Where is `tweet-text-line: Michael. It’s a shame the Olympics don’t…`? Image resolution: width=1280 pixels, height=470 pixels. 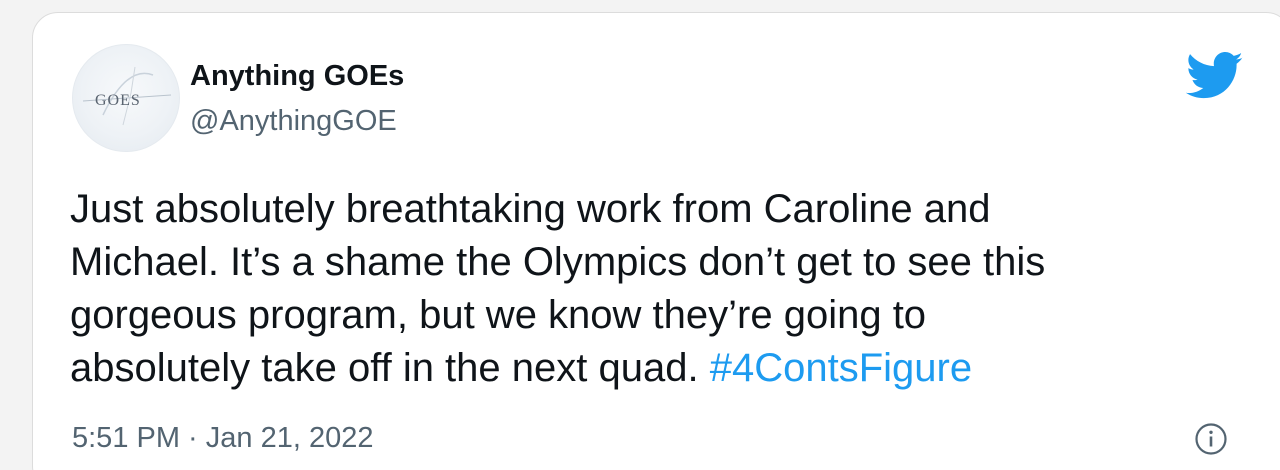 tweet-text-line: Michael. It’s a shame the Olympics don’t… is located at coordinates (558, 262).